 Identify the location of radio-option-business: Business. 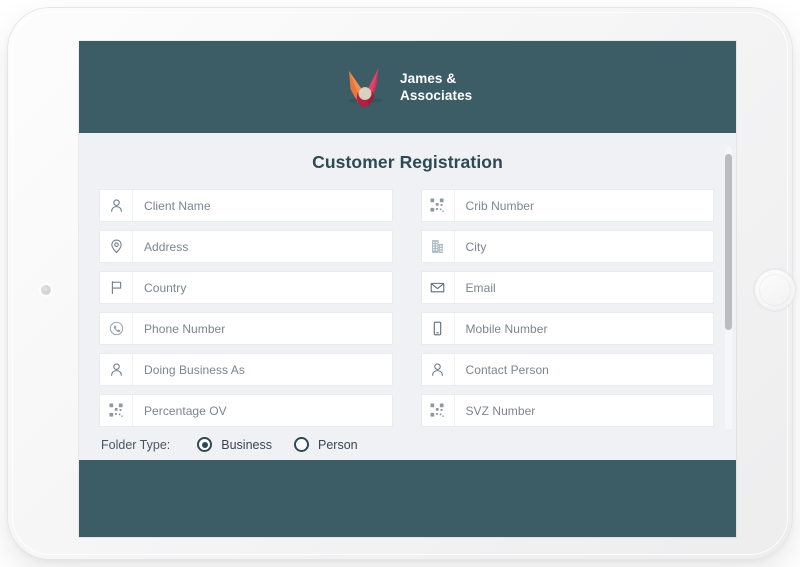
(234, 444).